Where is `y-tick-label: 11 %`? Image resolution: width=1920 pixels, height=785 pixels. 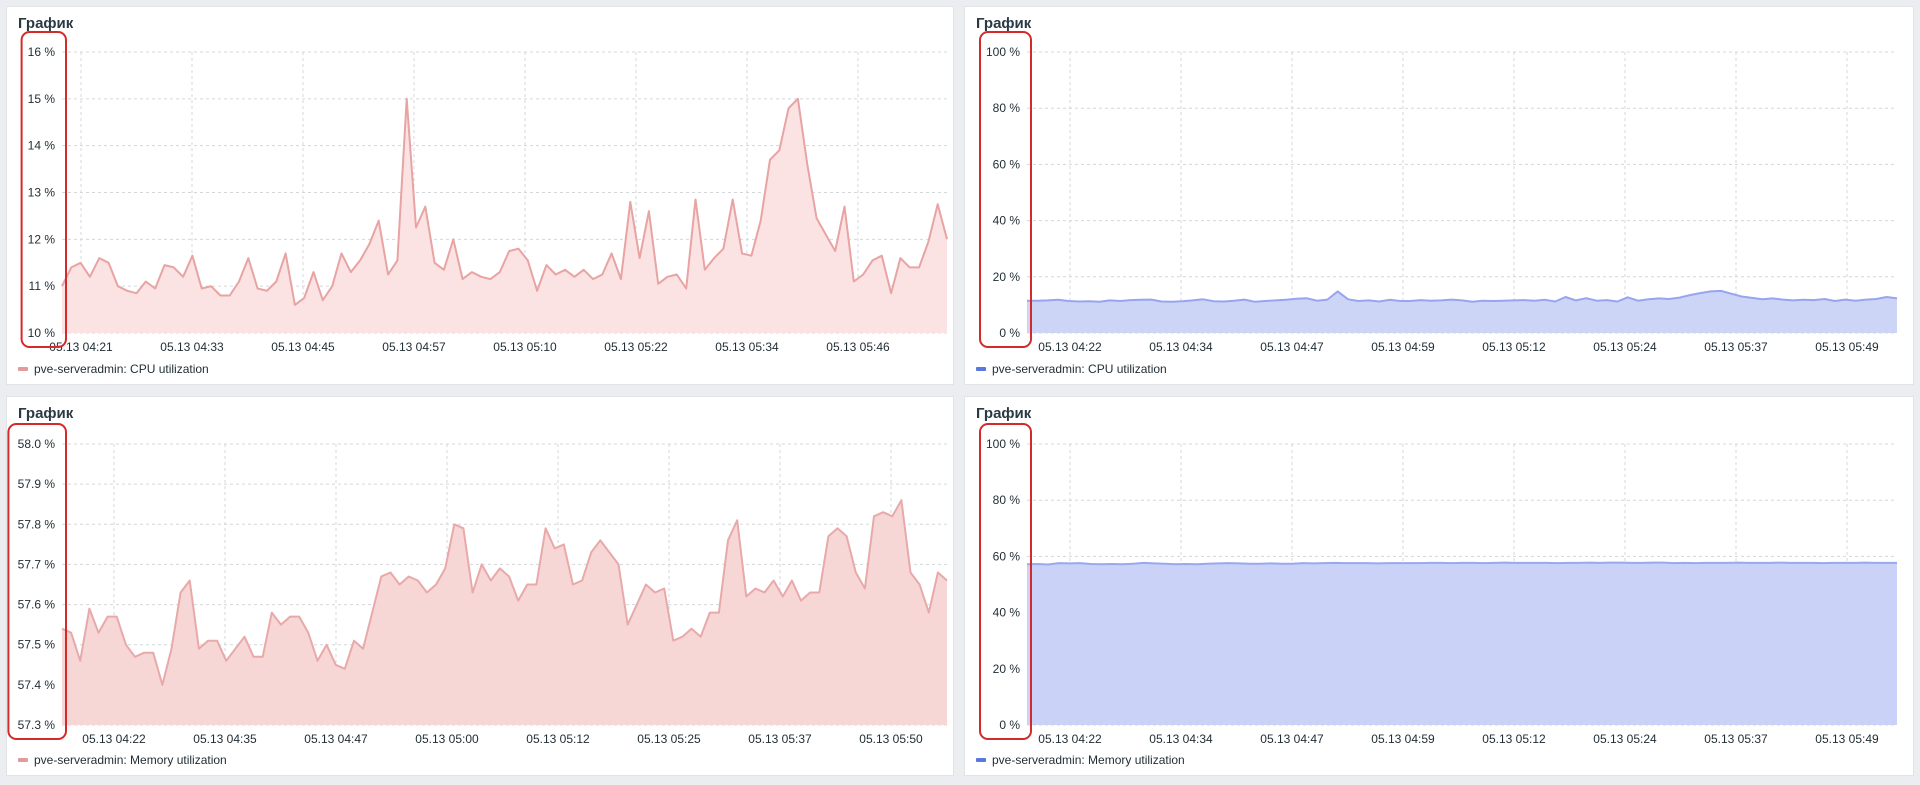
y-tick-label: 11 % is located at coordinates (42, 286).